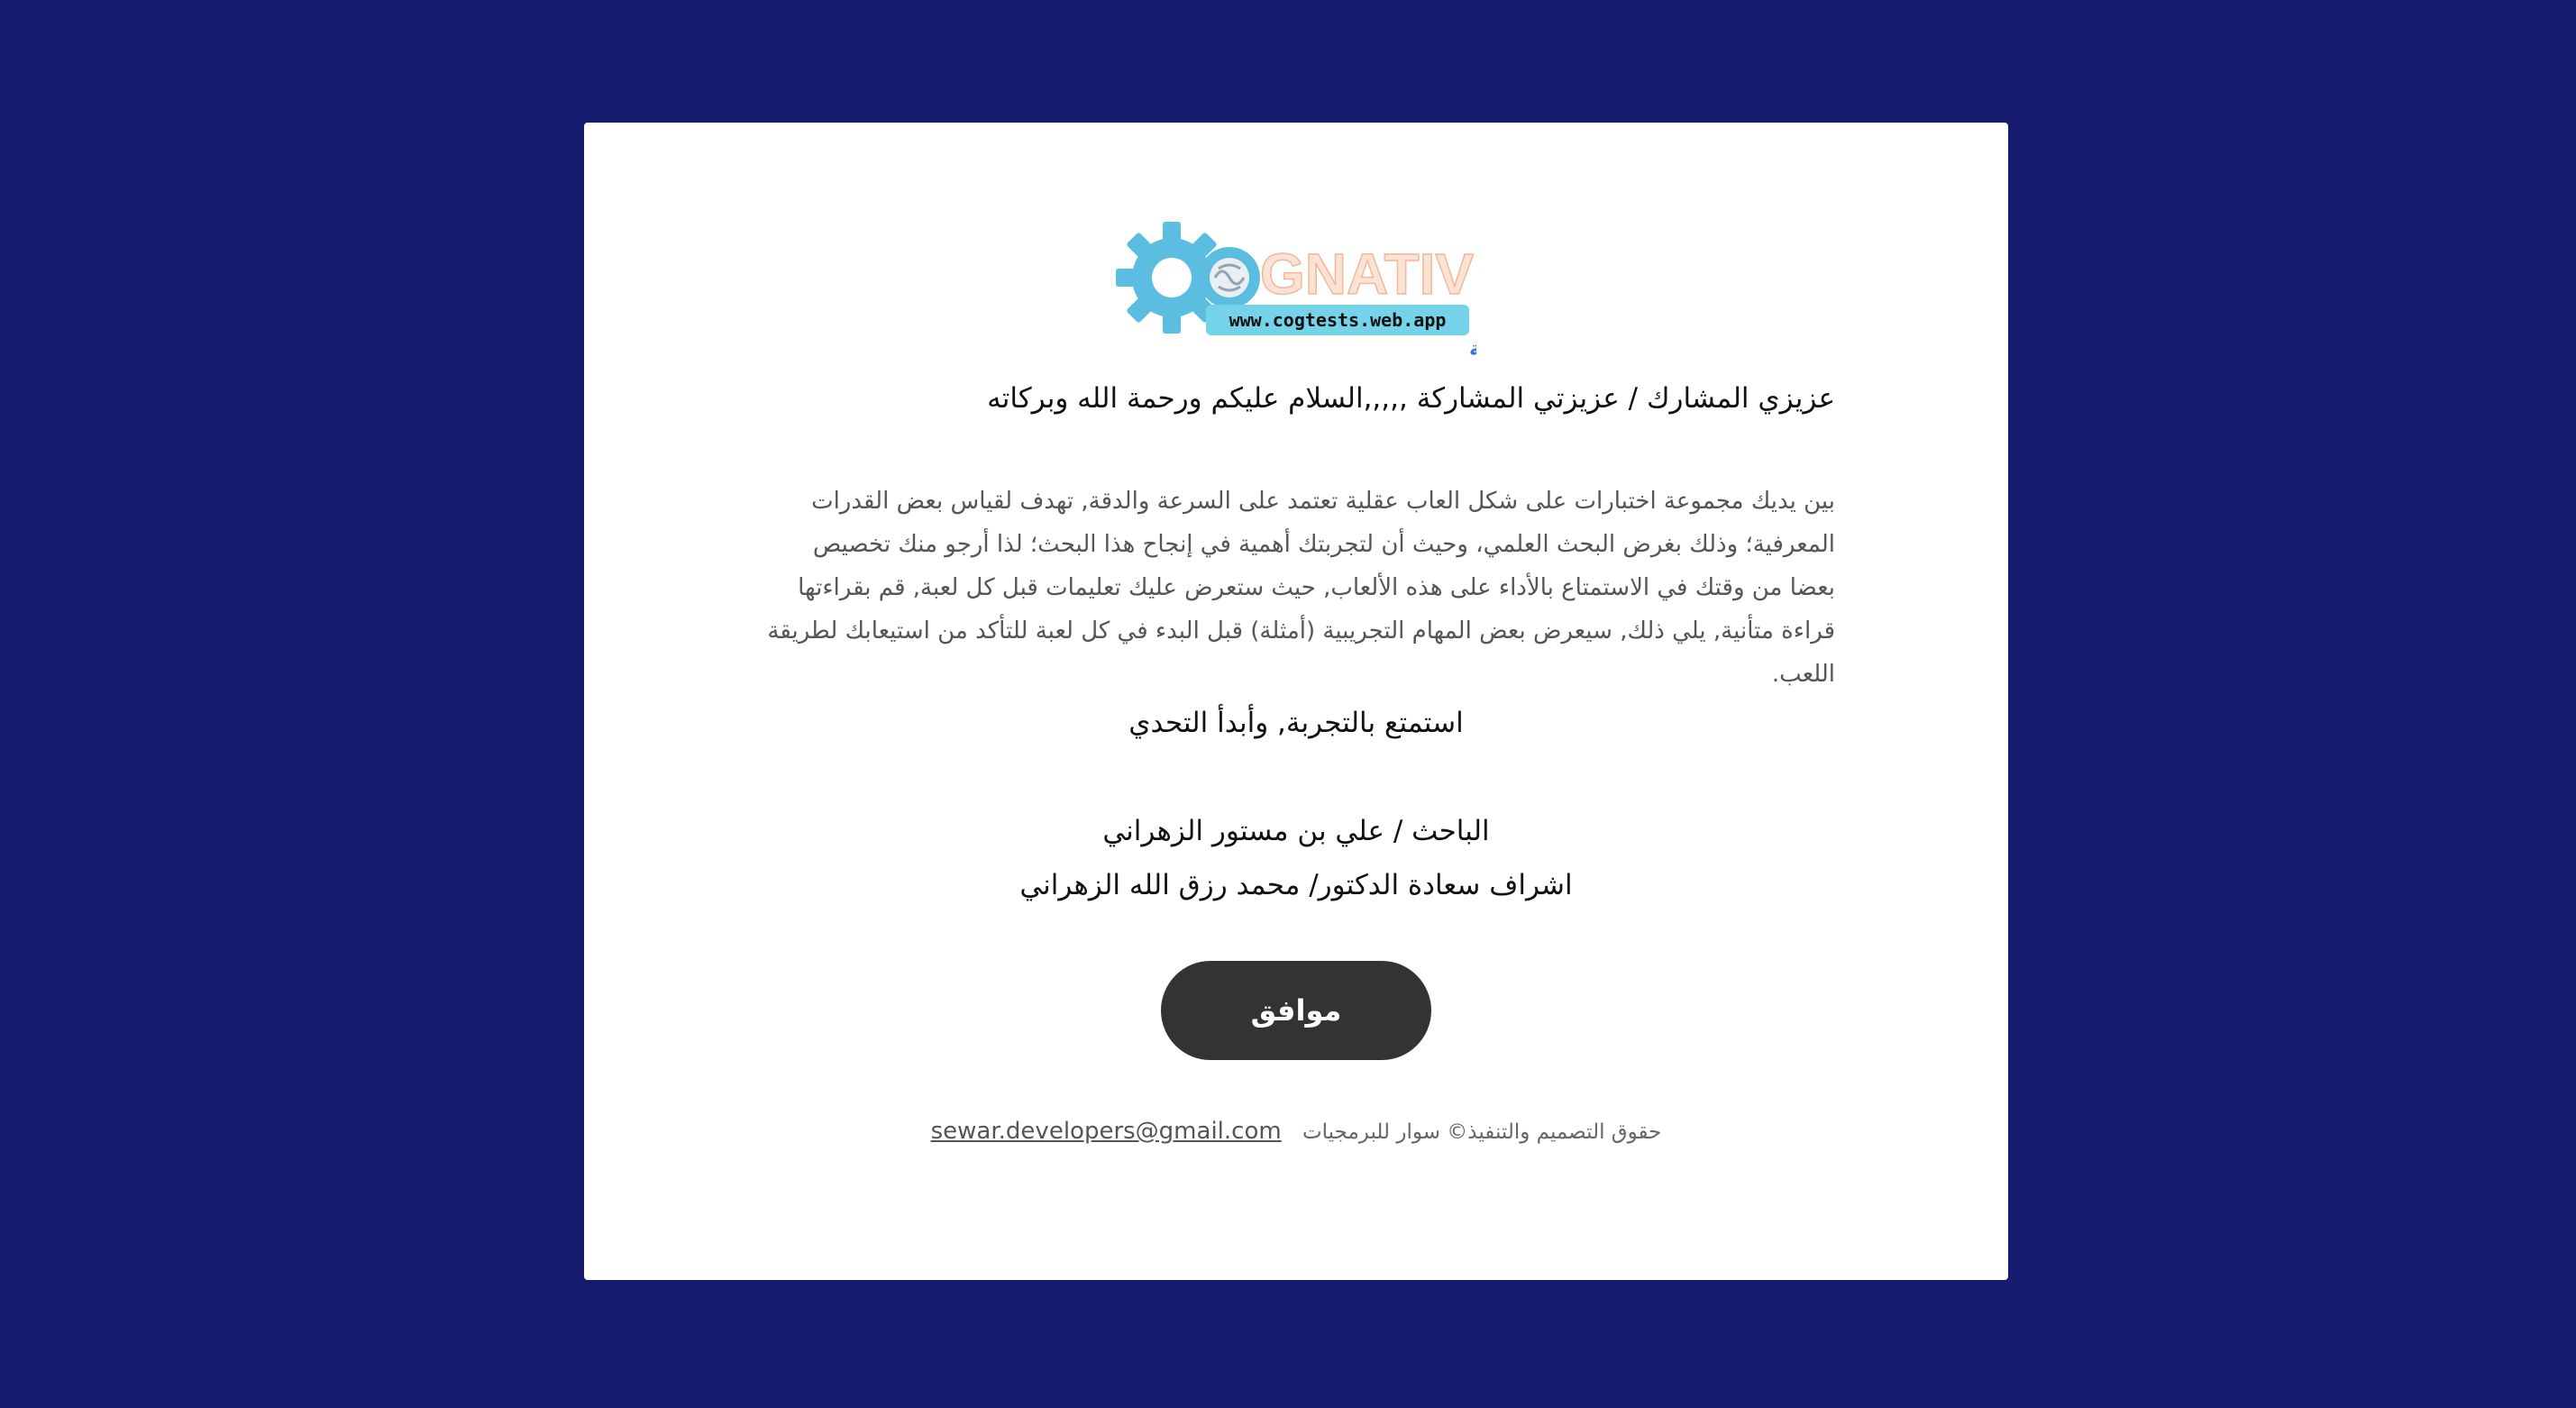 The height and width of the screenshot is (1408, 2576). What do you see at coordinates (1472, 348) in the screenshot?
I see `logo-arabic-tagline: منصة الاختبارات المعرفية` at bounding box center [1472, 348].